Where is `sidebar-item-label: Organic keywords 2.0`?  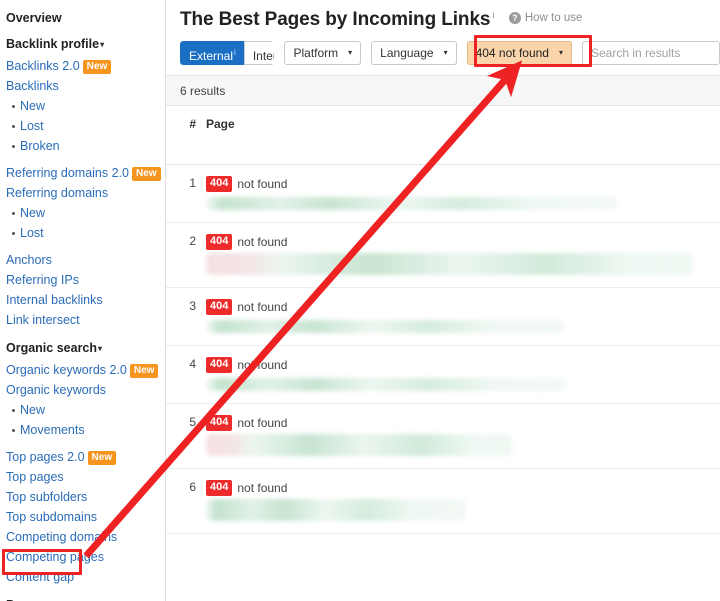 sidebar-item-label: Organic keywords 2.0 is located at coordinates (66, 370).